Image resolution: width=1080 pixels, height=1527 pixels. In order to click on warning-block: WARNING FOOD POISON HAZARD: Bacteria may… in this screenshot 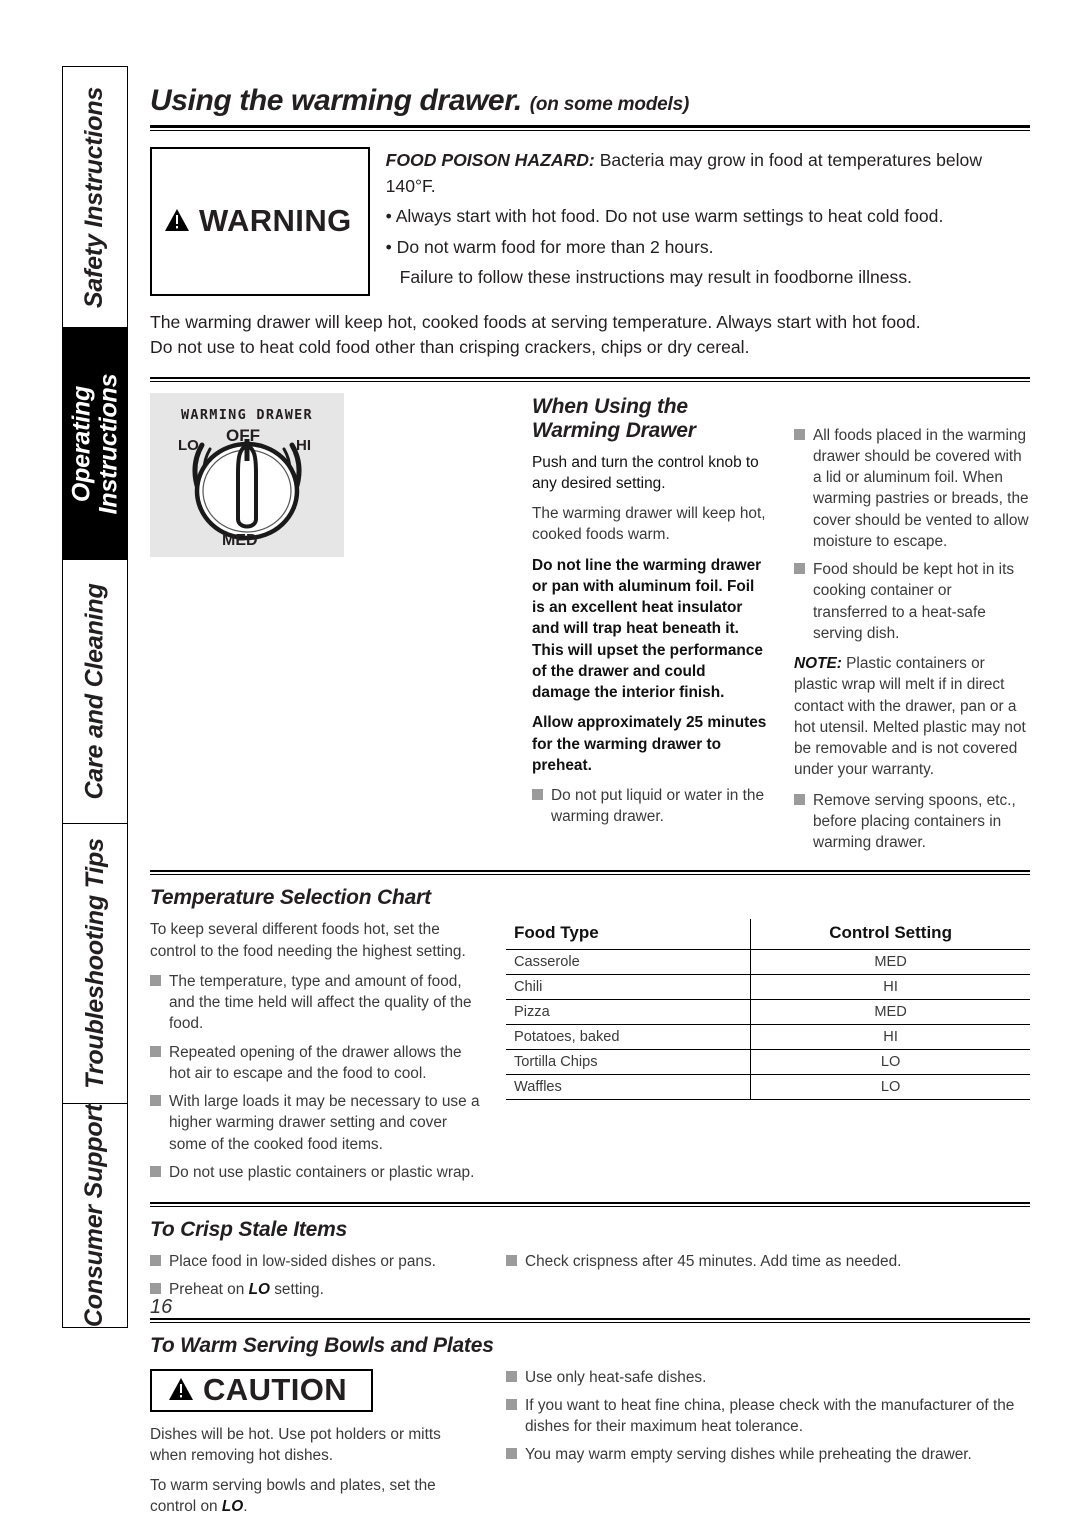, I will do `click(590, 221)`.